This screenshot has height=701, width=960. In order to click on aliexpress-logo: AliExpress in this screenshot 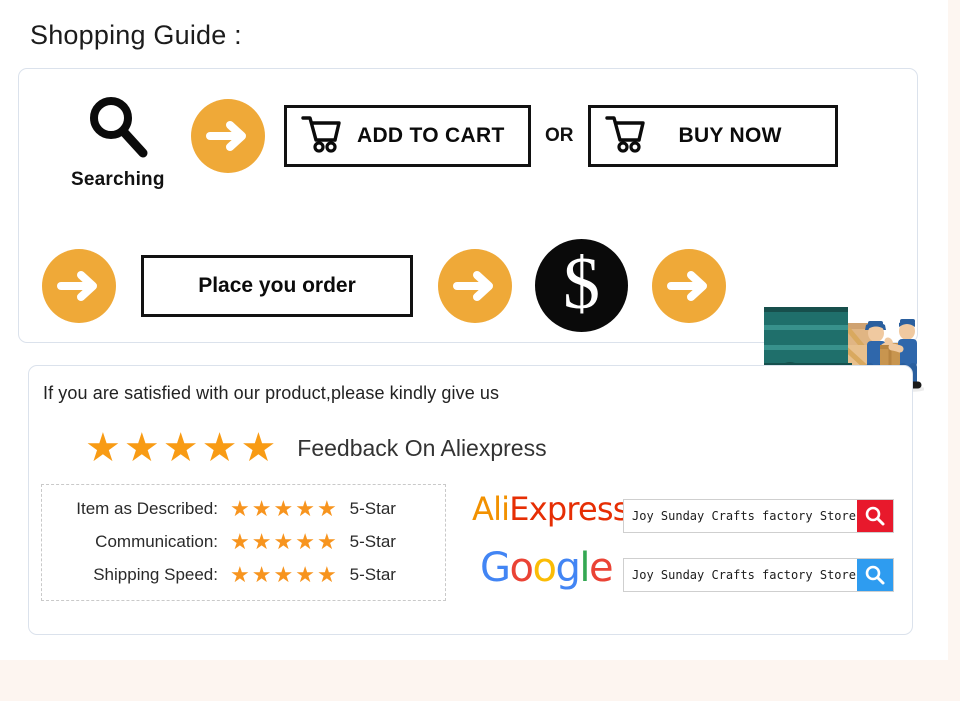, I will do `click(550, 509)`.